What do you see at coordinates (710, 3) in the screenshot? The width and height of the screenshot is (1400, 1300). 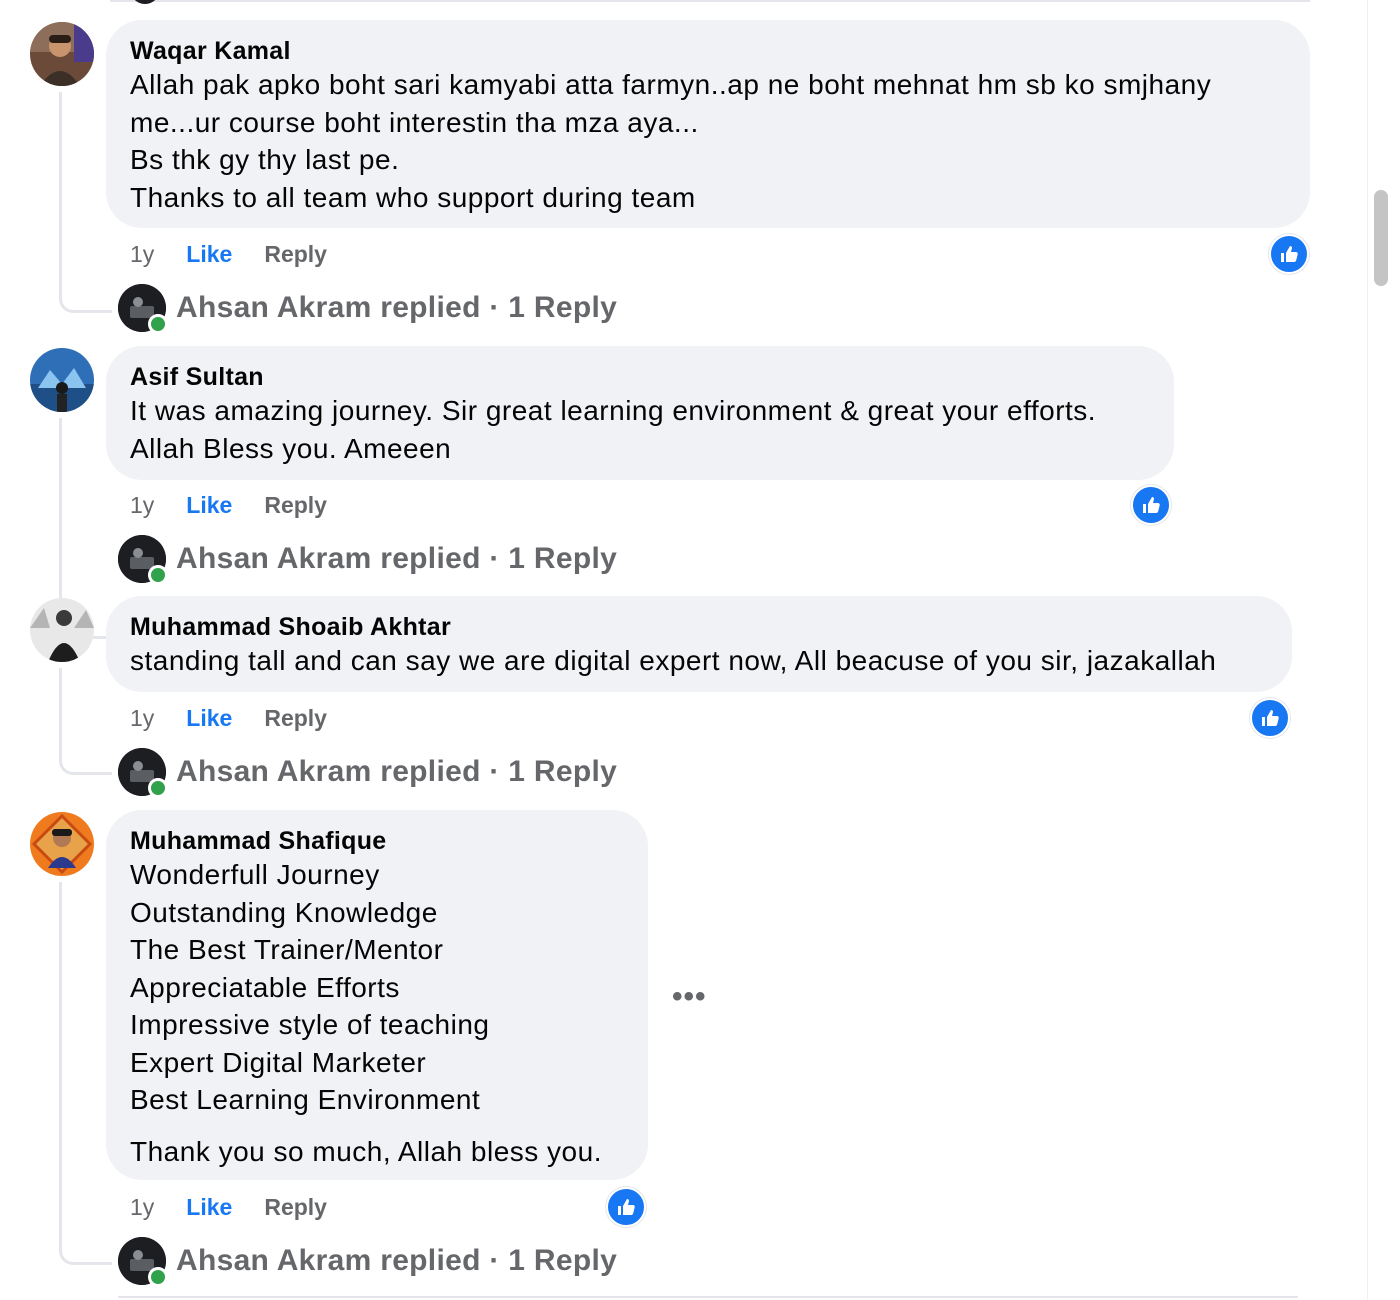 I see `previous-comment-edge` at bounding box center [710, 3].